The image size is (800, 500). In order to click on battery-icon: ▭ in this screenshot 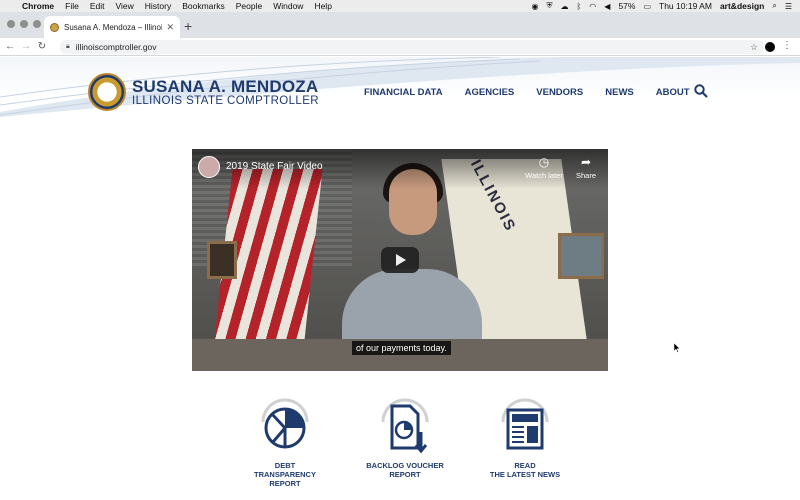, I will do `click(647, 6)`.